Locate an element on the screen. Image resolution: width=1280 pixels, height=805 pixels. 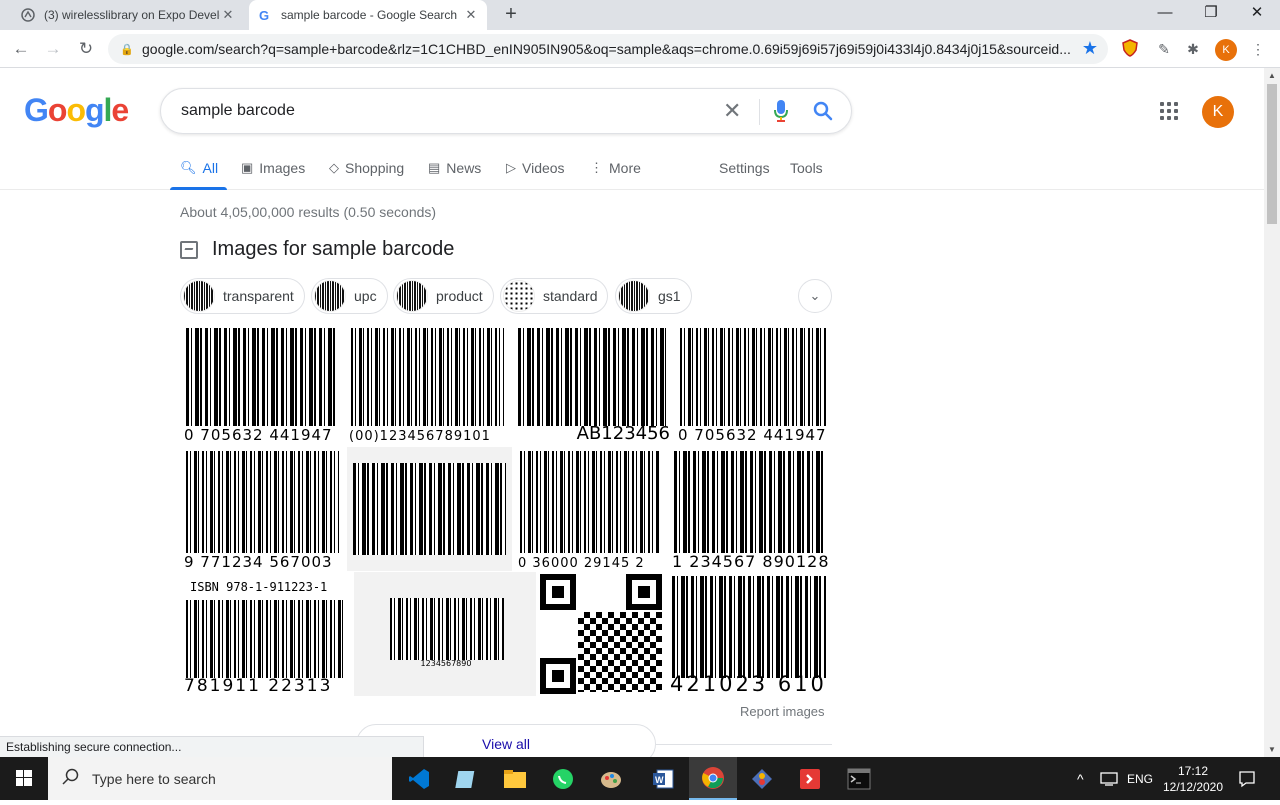
barcode-image: 0 36000 29145 2 is located at coordinates (590, 509).